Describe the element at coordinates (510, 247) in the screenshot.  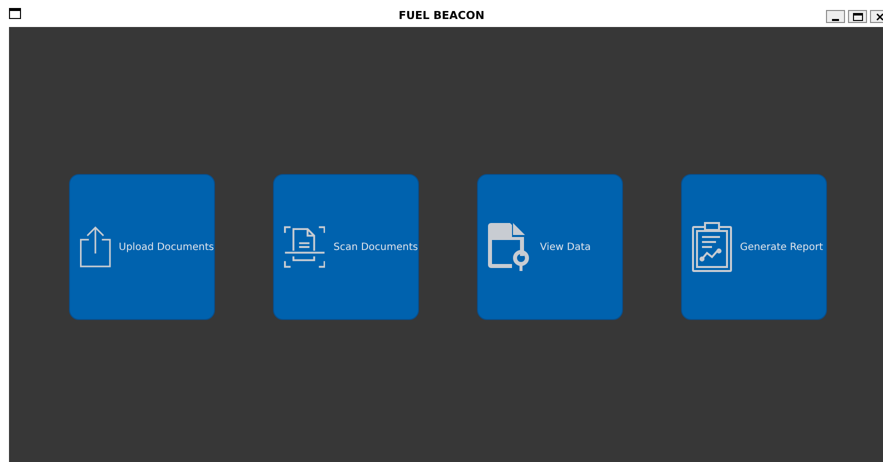
I see `document-search-icon` at that location.